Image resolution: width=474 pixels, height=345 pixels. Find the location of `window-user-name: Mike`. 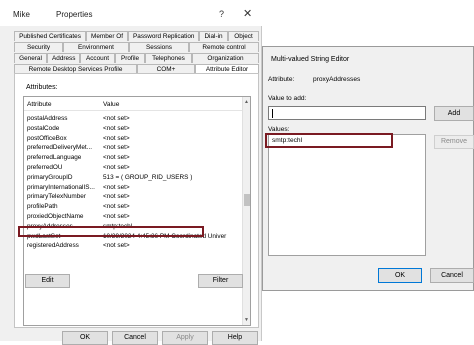

window-user-name: Mike is located at coordinates (21, 14).